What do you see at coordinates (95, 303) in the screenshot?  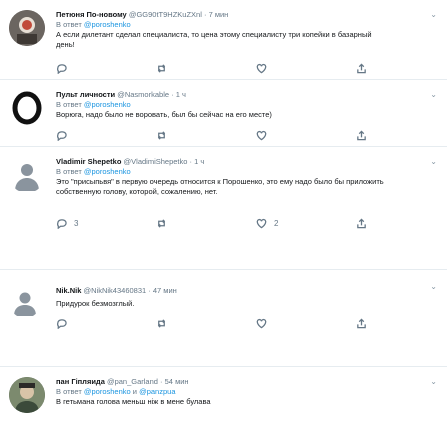 I see `tweet-text: Придурок безмозглый.` at bounding box center [95, 303].